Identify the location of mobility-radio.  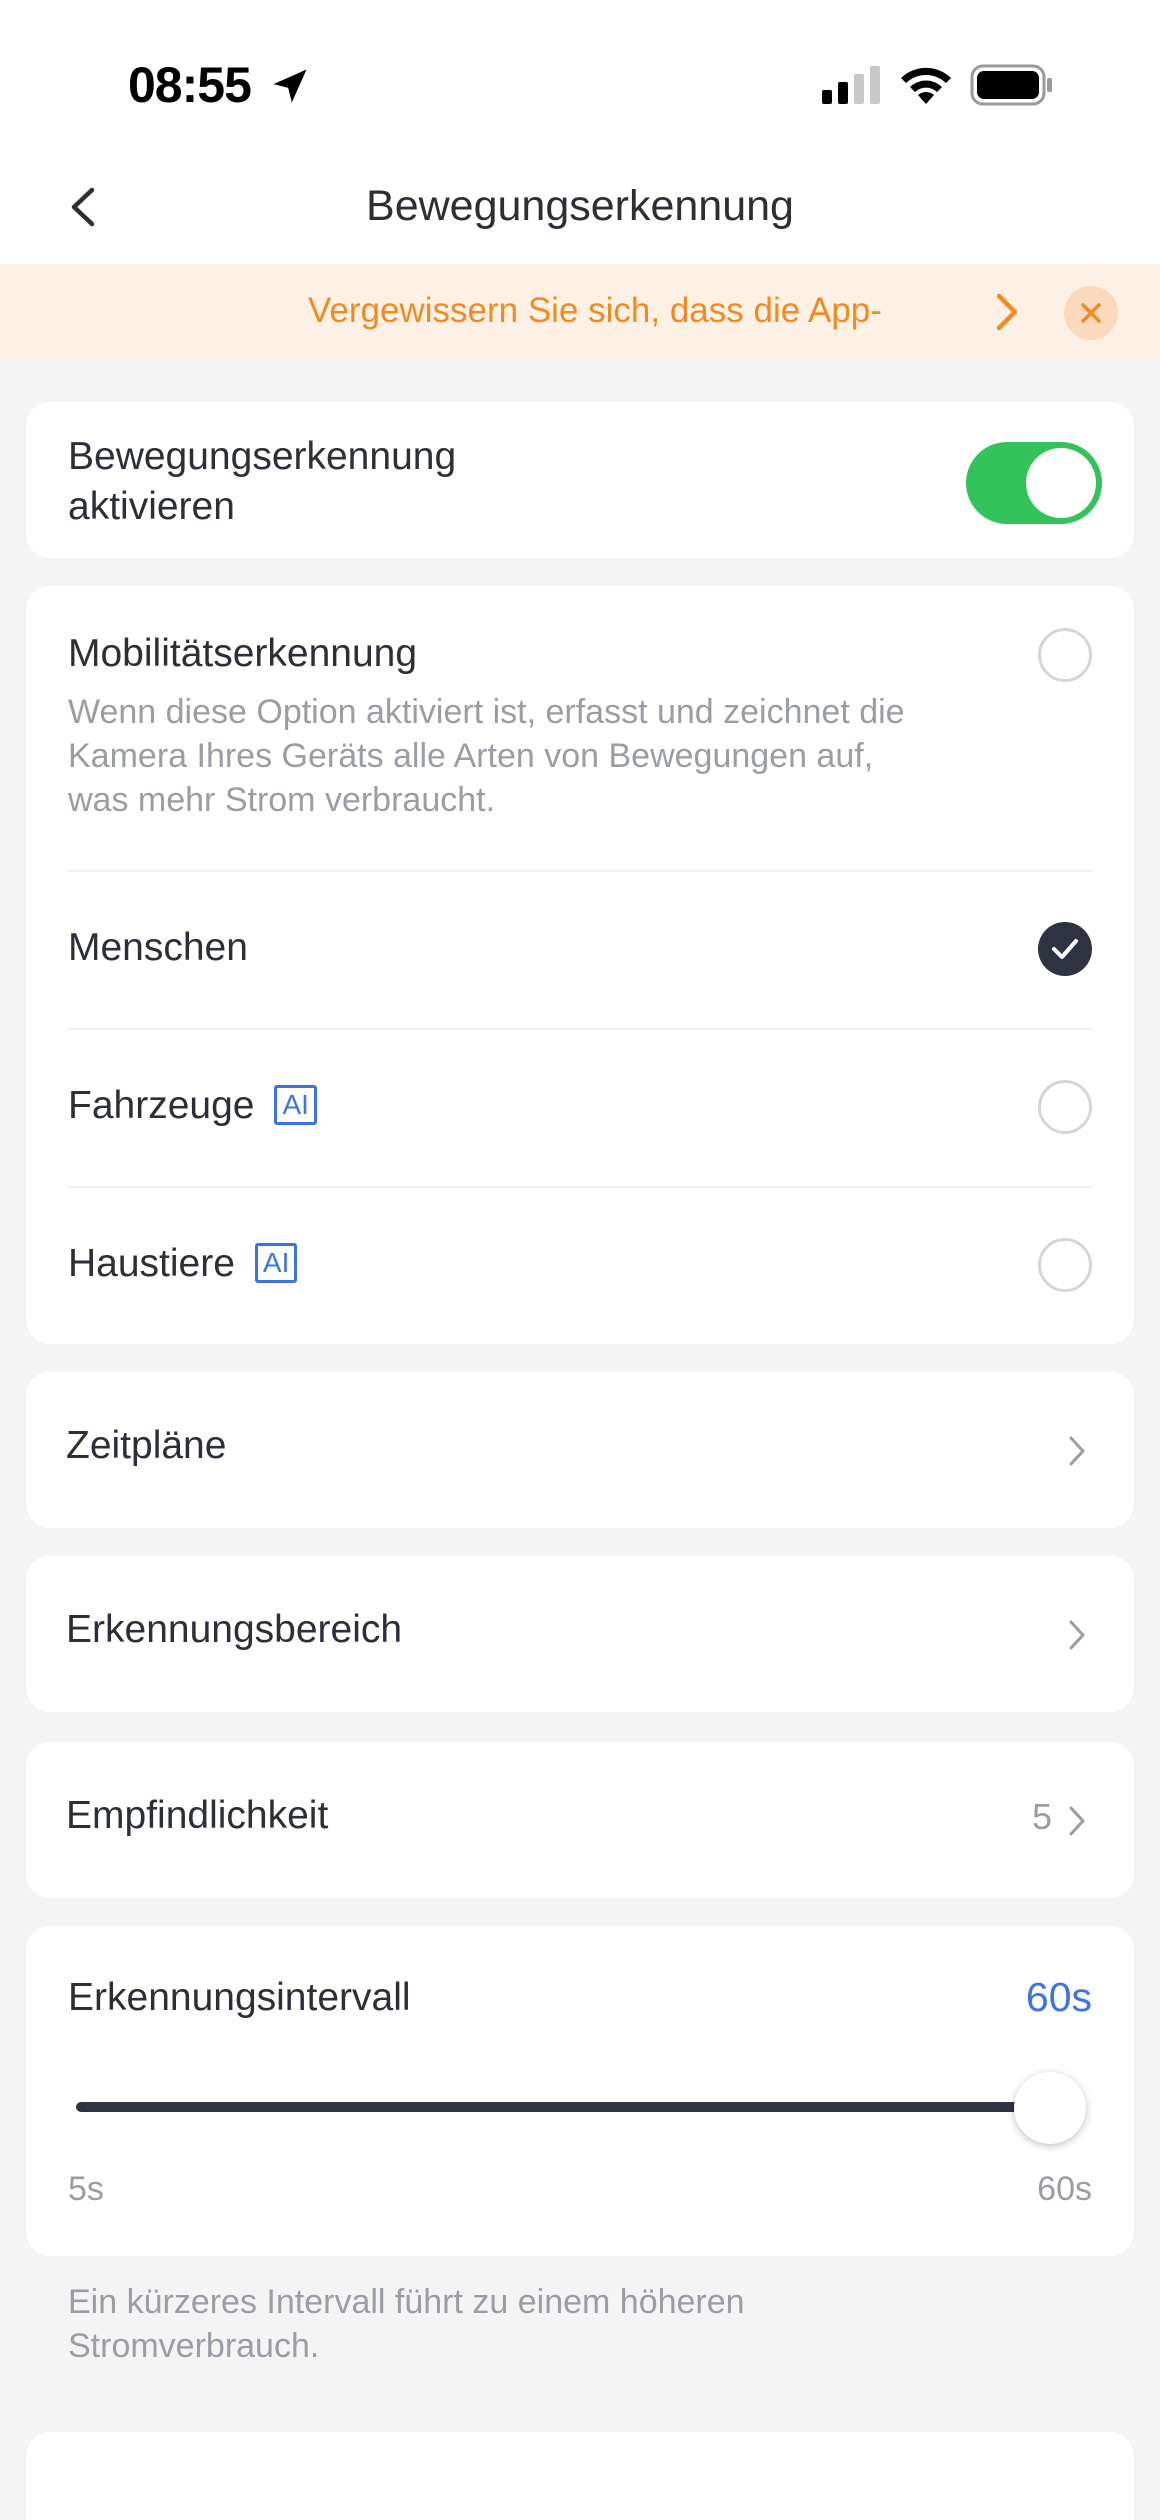
(1065, 655).